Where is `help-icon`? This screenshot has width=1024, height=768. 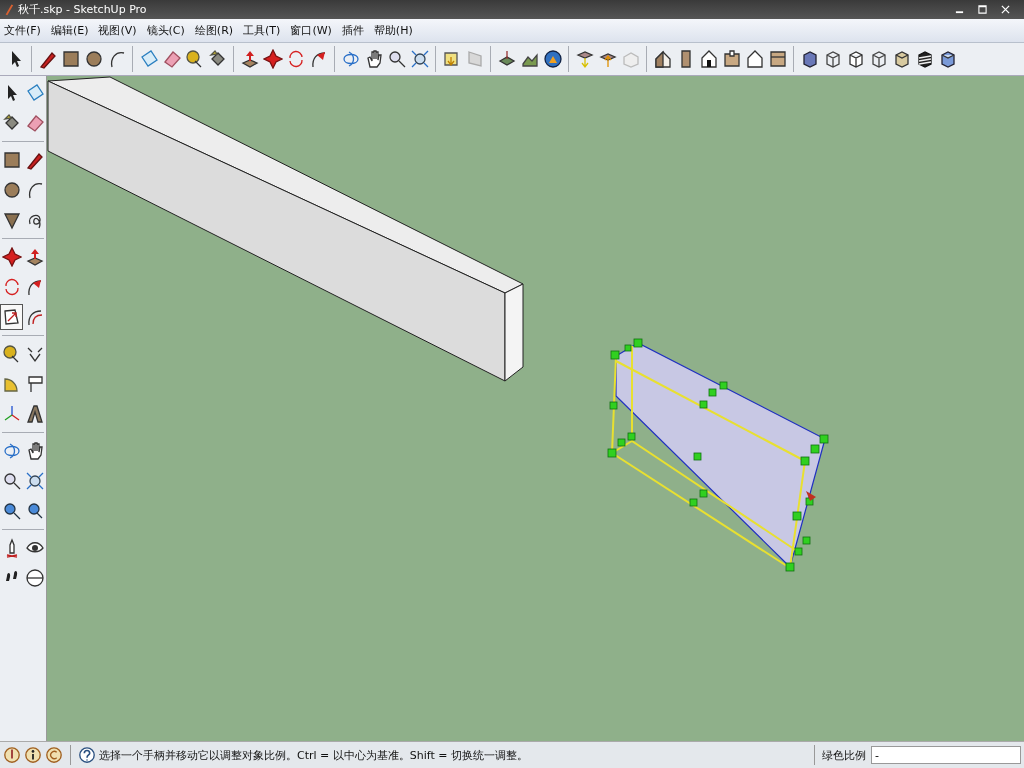
help-icon is located at coordinates (87, 755).